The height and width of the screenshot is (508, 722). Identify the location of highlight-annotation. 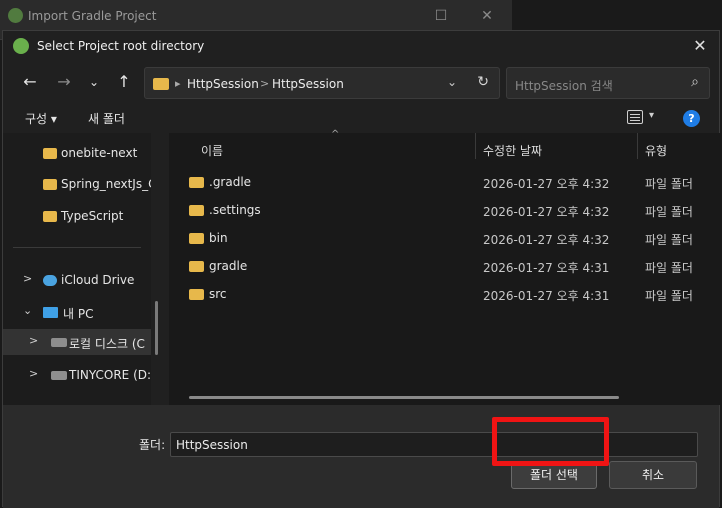
(550, 441).